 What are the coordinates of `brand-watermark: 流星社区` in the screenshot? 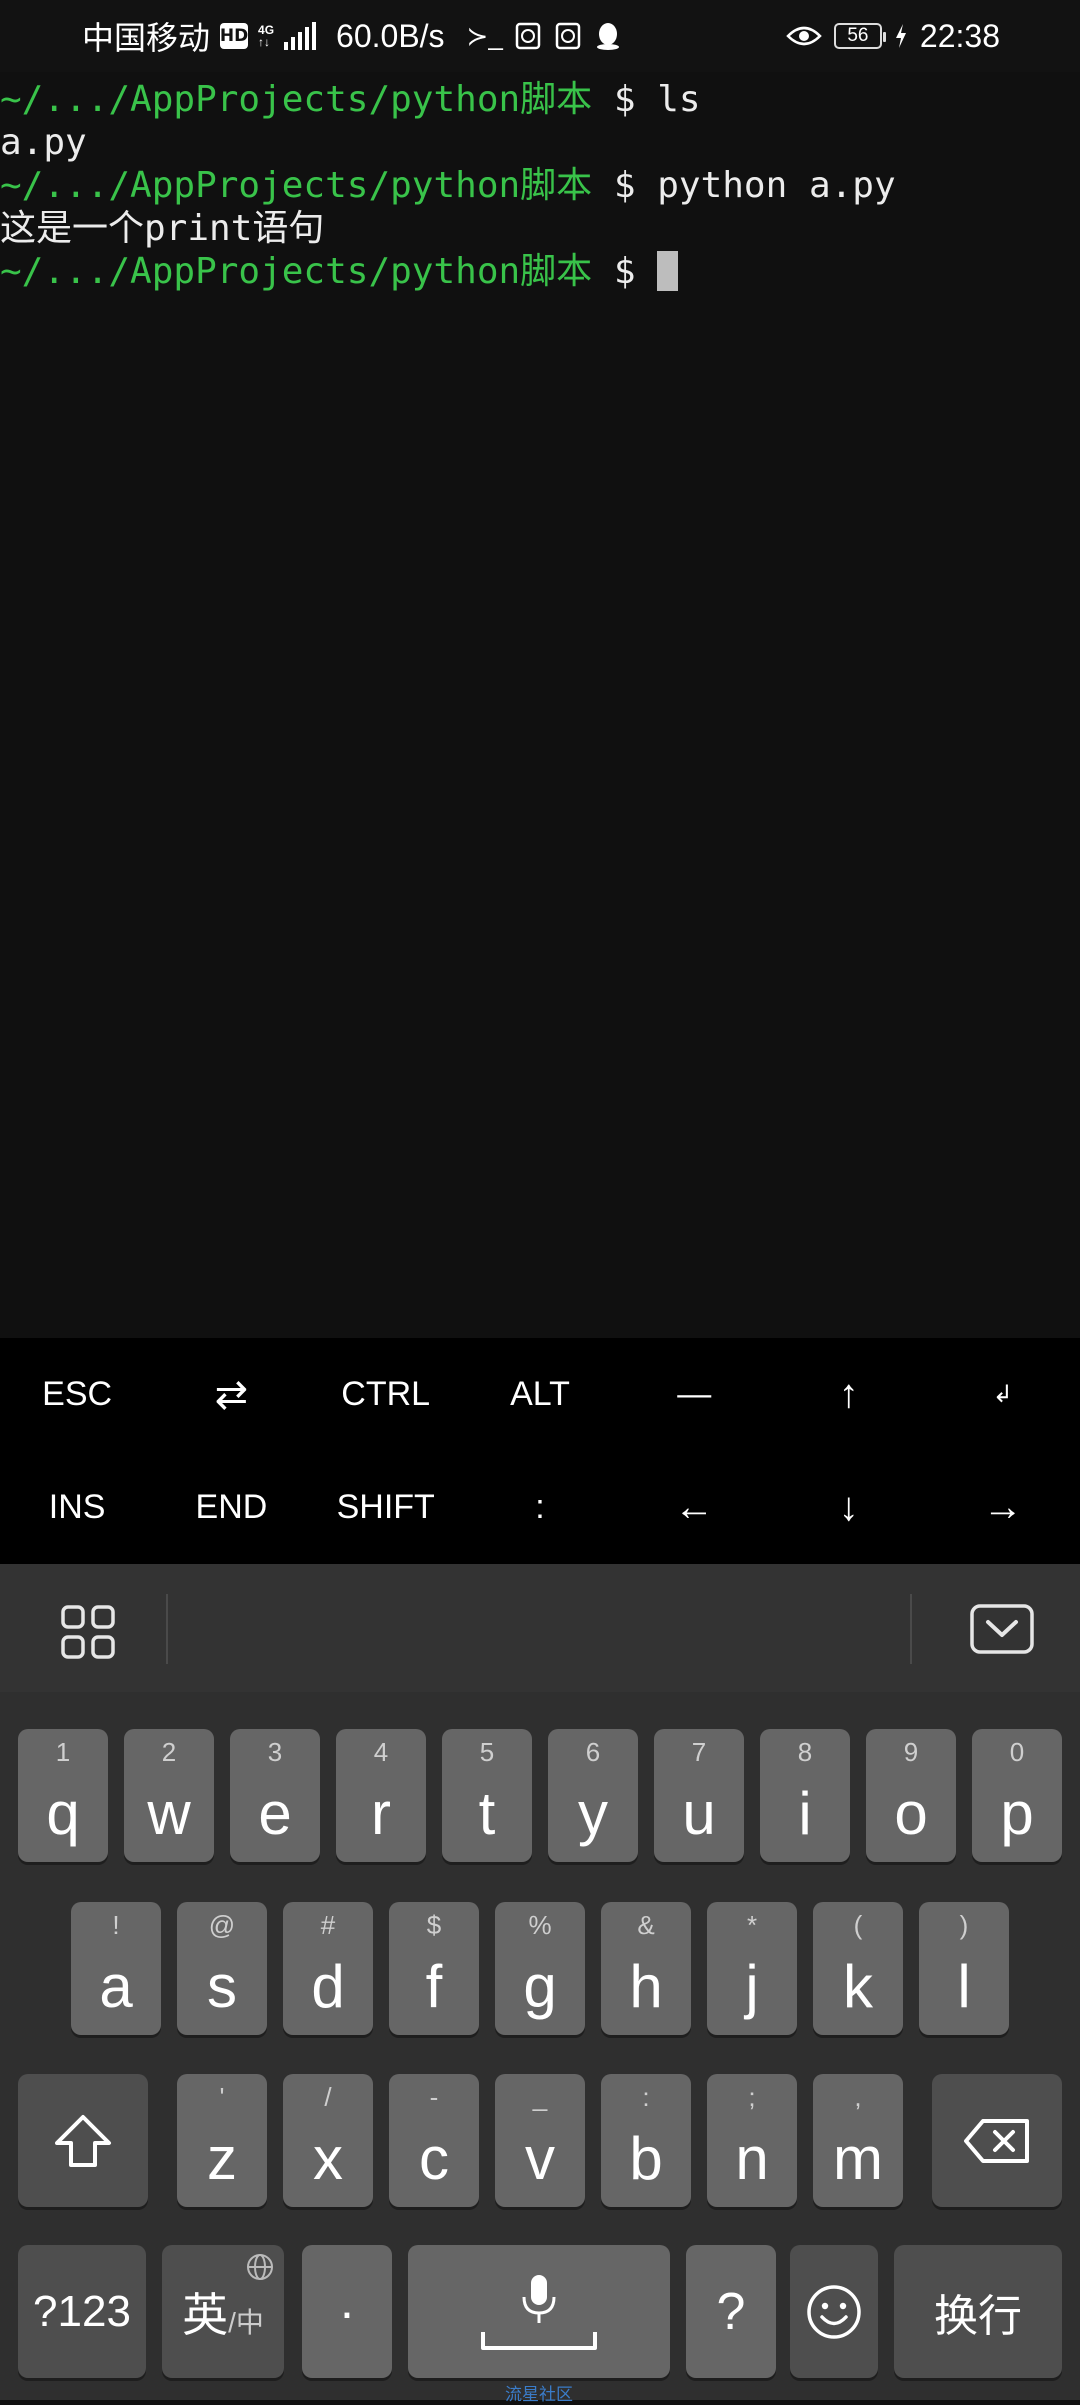 It's located at (539, 2395).